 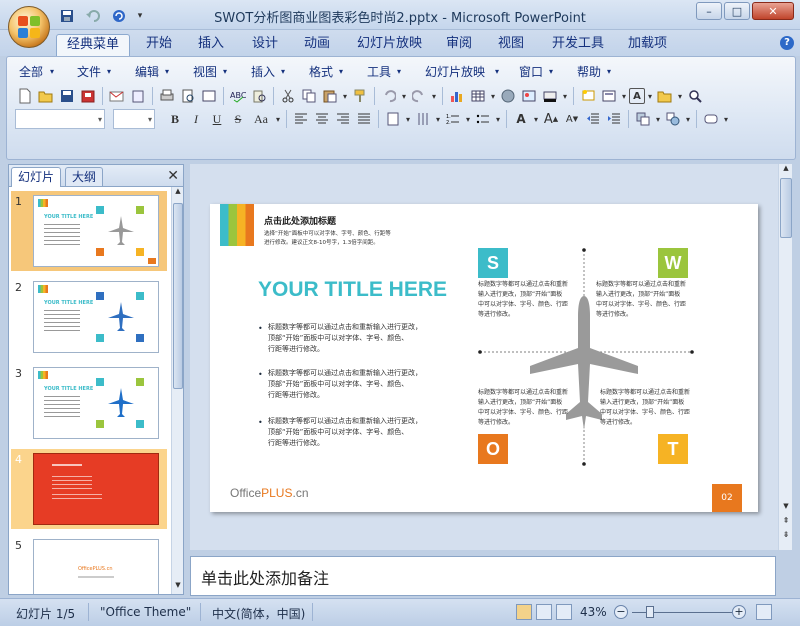 I want to click on shrink-font-icon: A ▼, so click(x=572, y=119).